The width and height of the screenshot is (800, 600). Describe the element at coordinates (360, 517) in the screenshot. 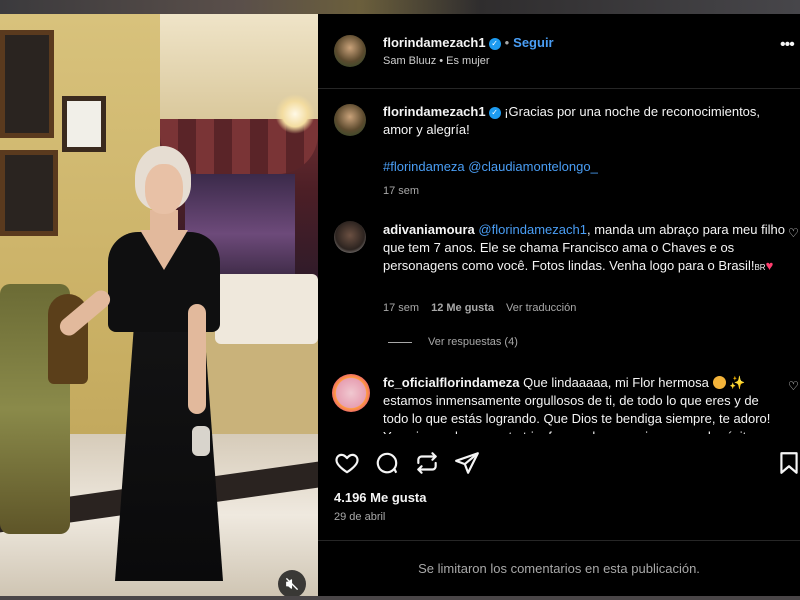

I see `post-date: 29 de abril` at that location.